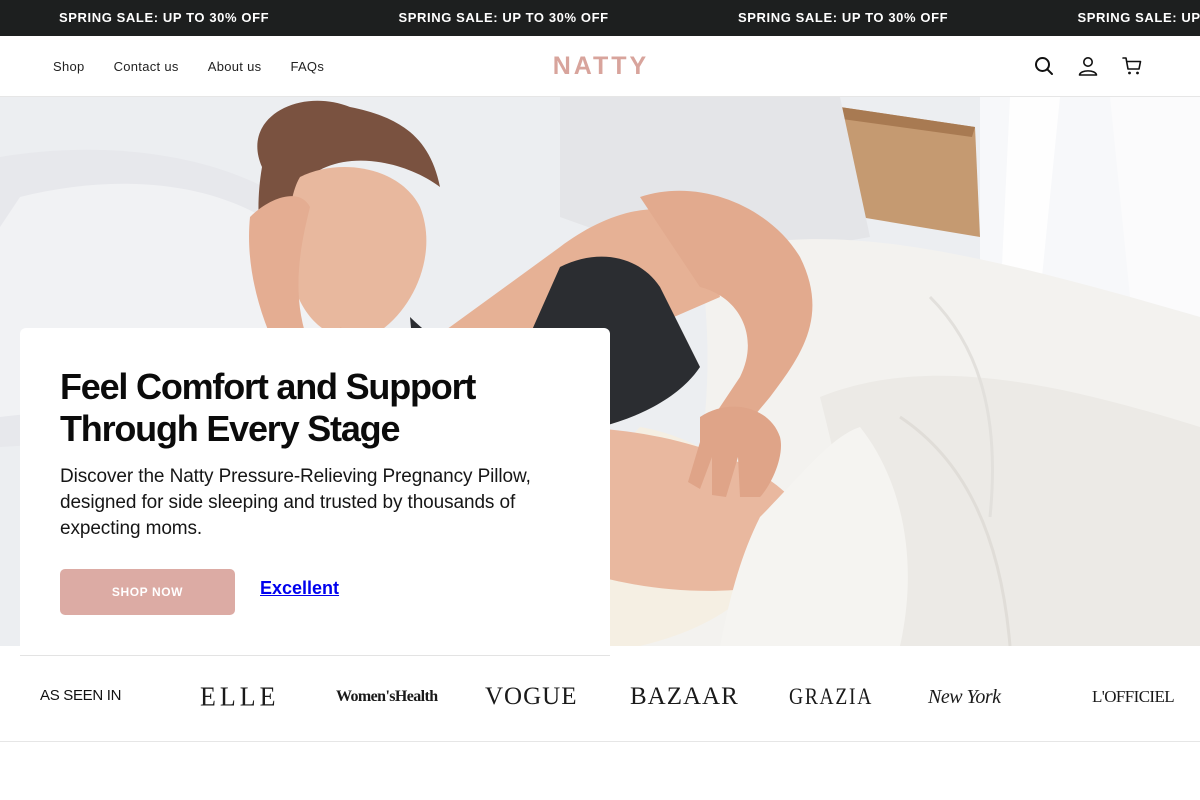  Describe the element at coordinates (531, 696) in the screenshot. I see `brand-logo-vogue: VOGUE` at that location.